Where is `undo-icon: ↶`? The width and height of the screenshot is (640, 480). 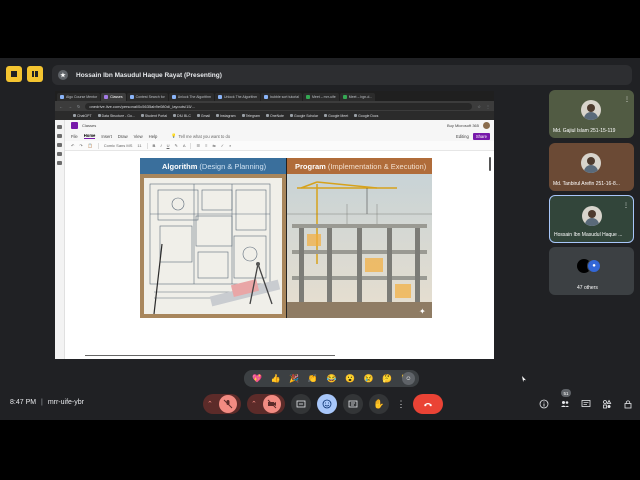
undo-icon: ↶ is located at coordinates (72, 145).